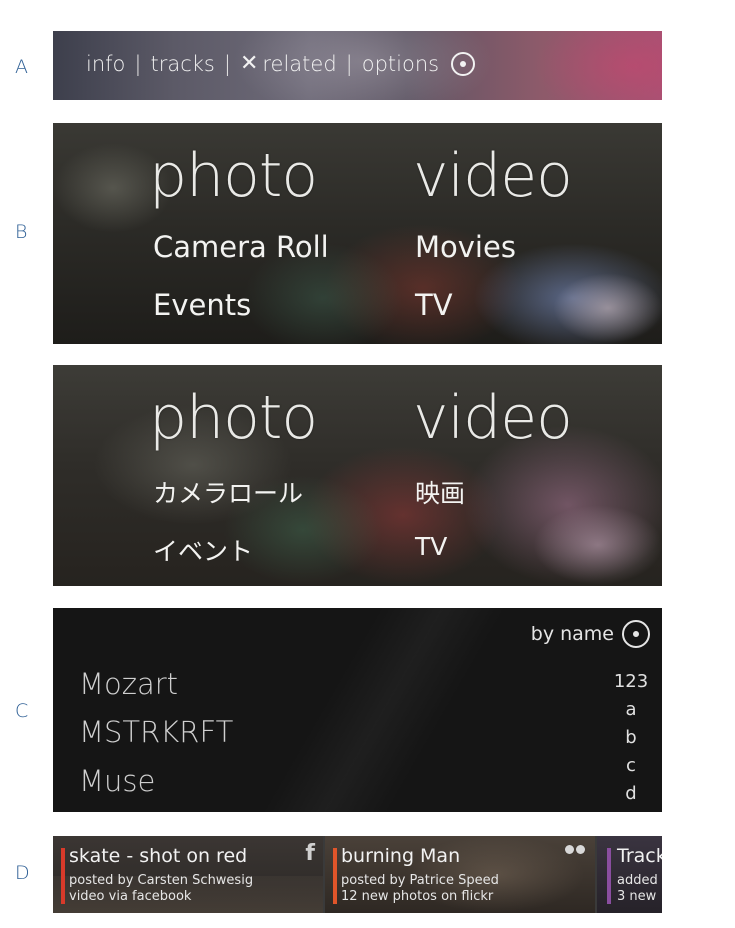  Describe the element at coordinates (631, 793) in the screenshot. I see `jump-index-item: d` at that location.